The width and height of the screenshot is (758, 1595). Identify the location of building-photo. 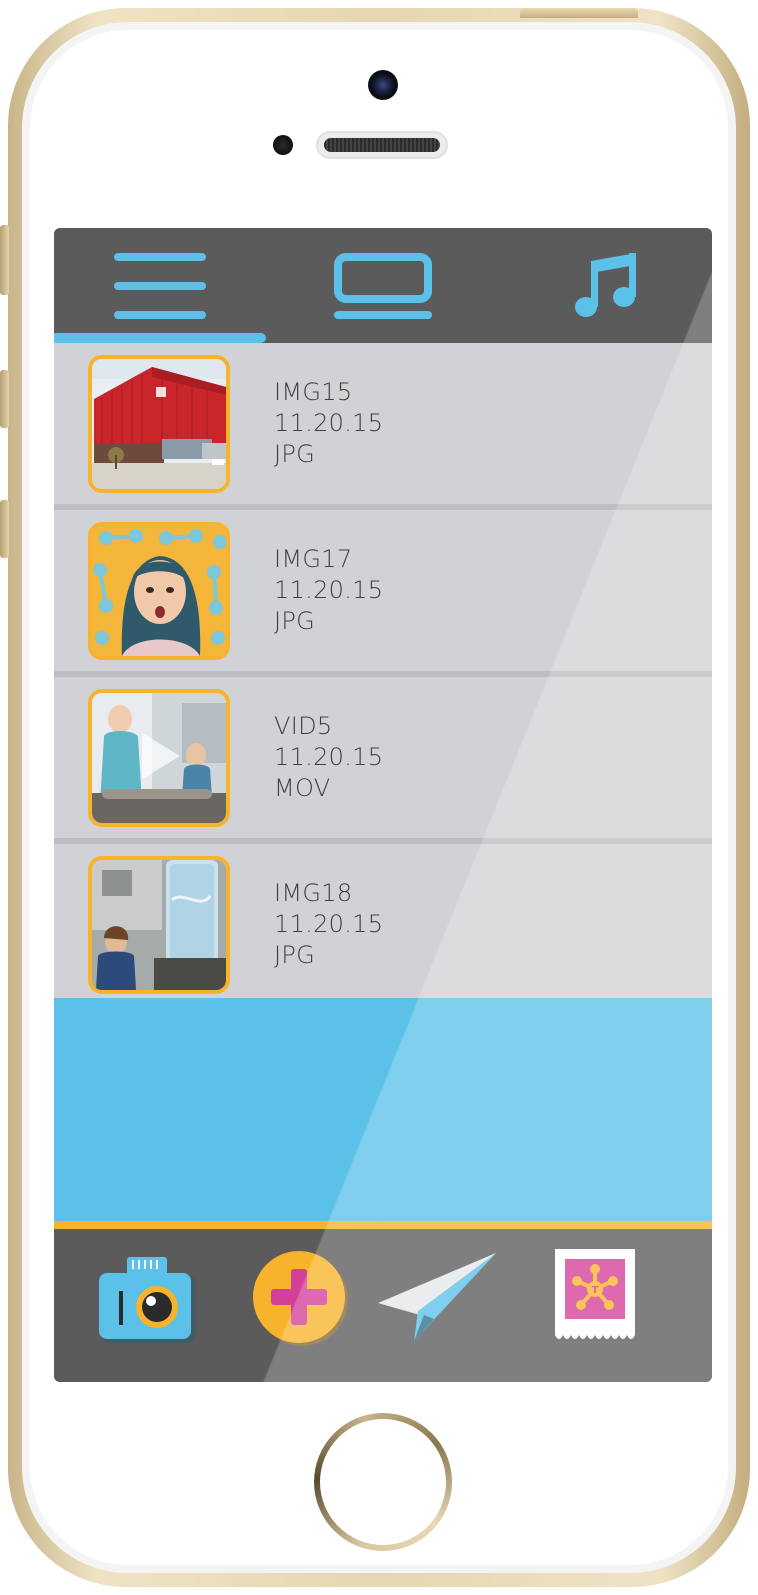
(159, 424).